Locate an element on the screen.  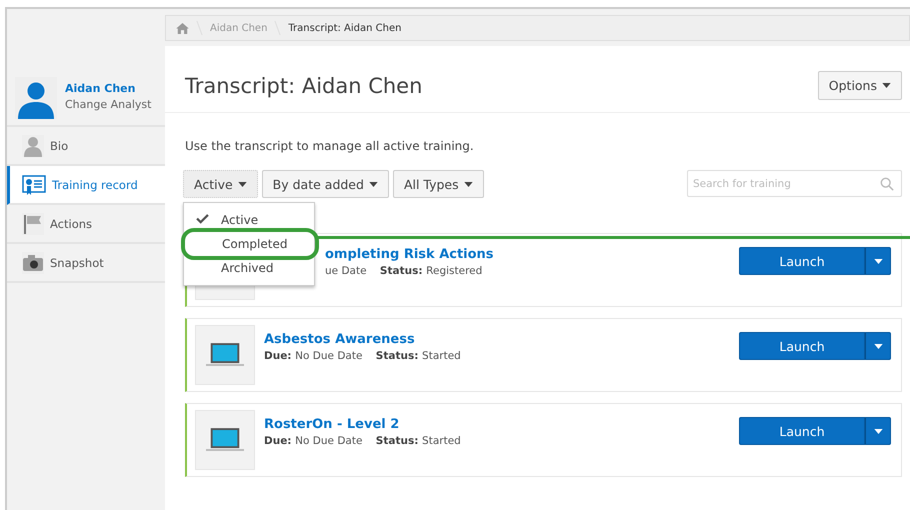
menu-item: Archived is located at coordinates (249, 268).